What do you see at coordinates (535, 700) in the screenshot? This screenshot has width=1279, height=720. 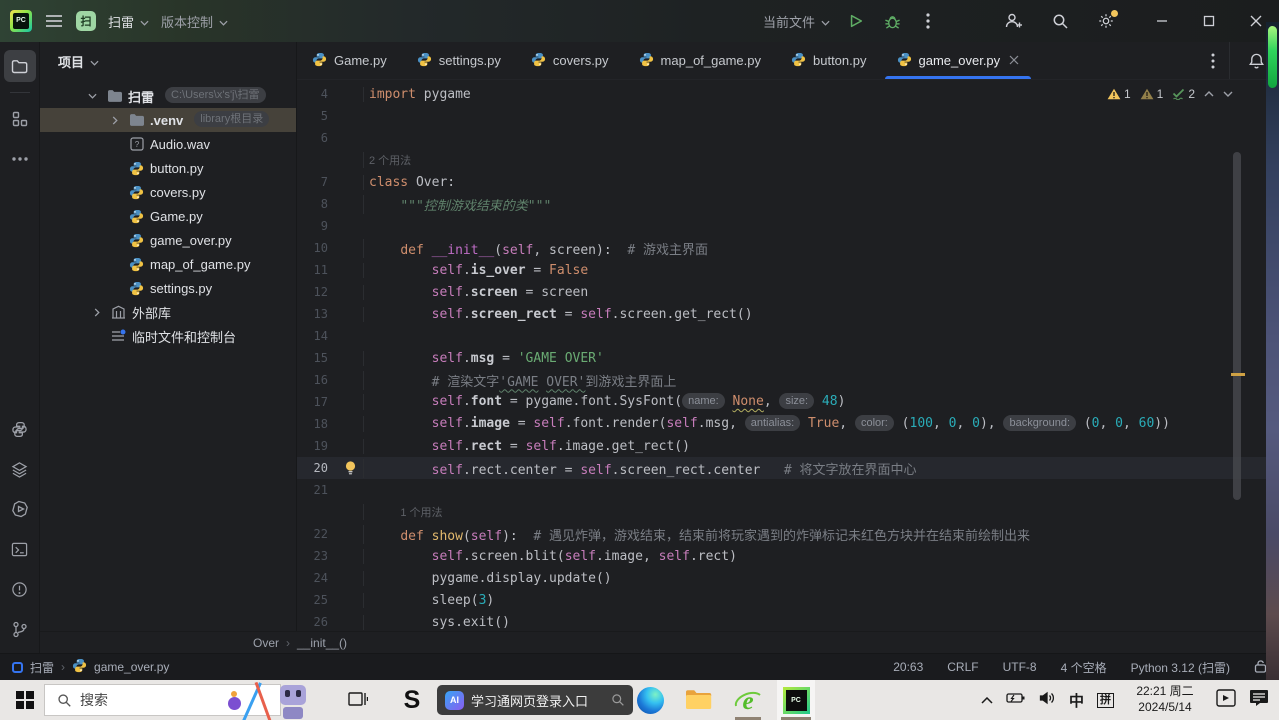 I see `news-widget: AI 学习通网页登录入口` at bounding box center [535, 700].